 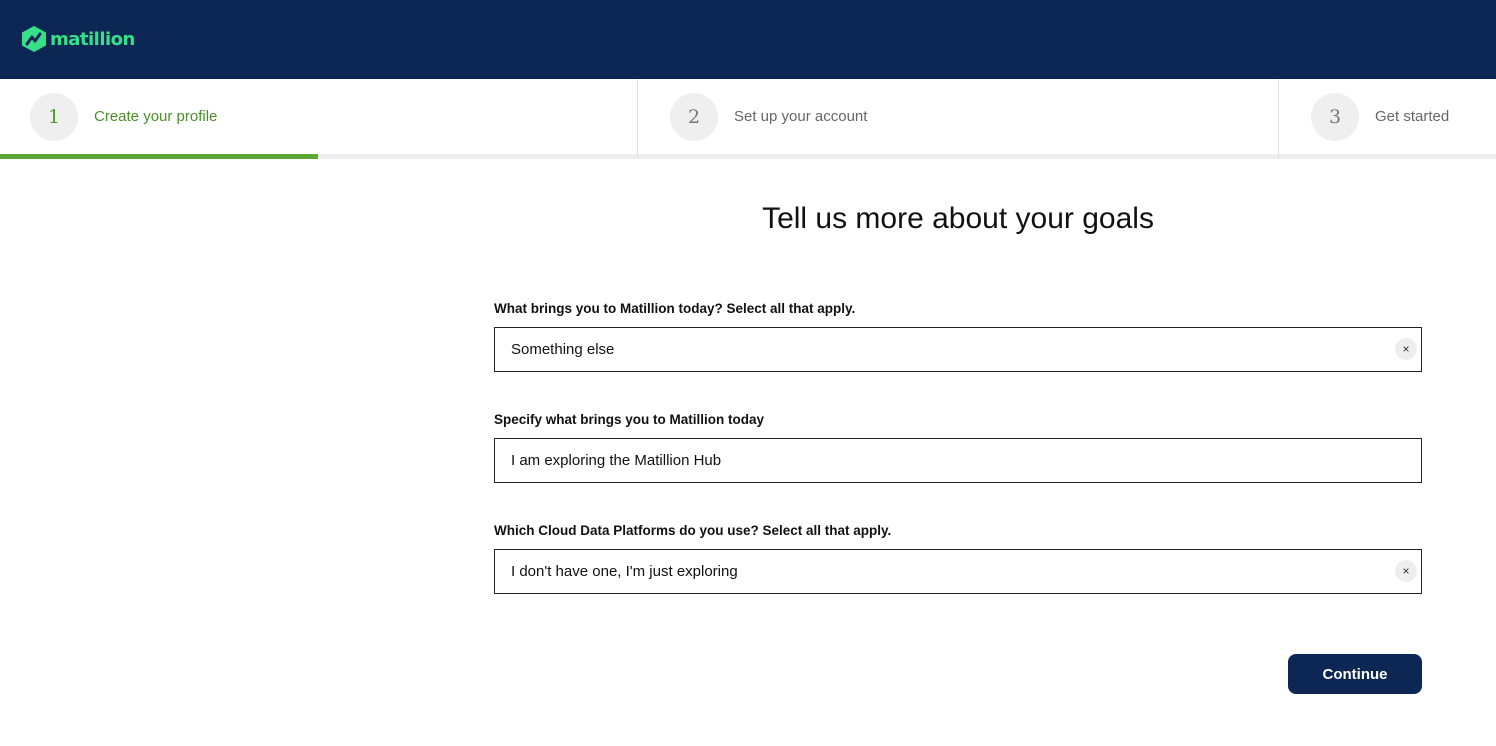 I want to click on continue-button: Continue, so click(x=1355, y=674).